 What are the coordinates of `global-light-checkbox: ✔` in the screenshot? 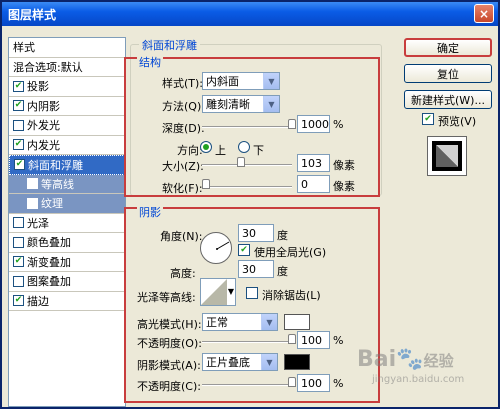 It's located at (244, 250).